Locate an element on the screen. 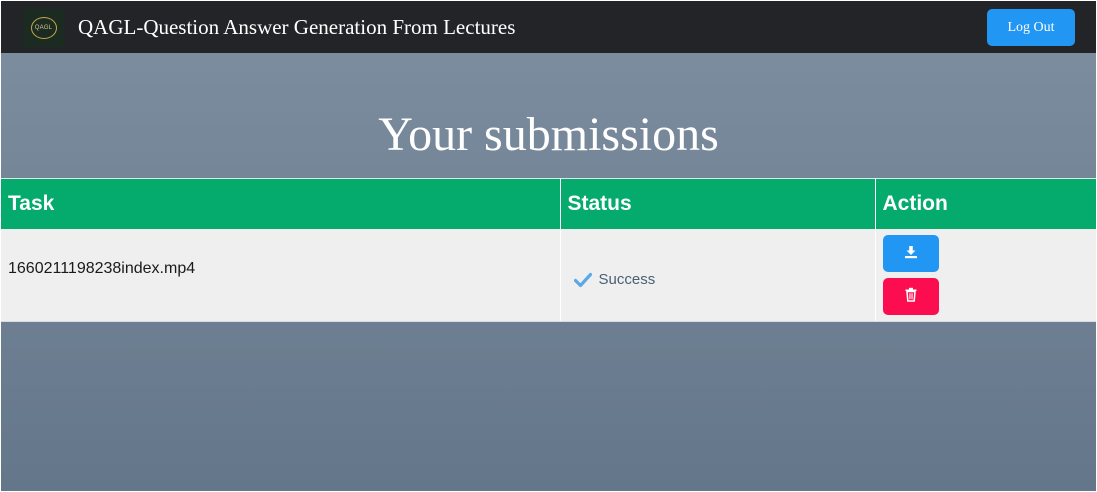 The width and height of the screenshot is (1097, 492). delete-button is located at coordinates (910, 296).